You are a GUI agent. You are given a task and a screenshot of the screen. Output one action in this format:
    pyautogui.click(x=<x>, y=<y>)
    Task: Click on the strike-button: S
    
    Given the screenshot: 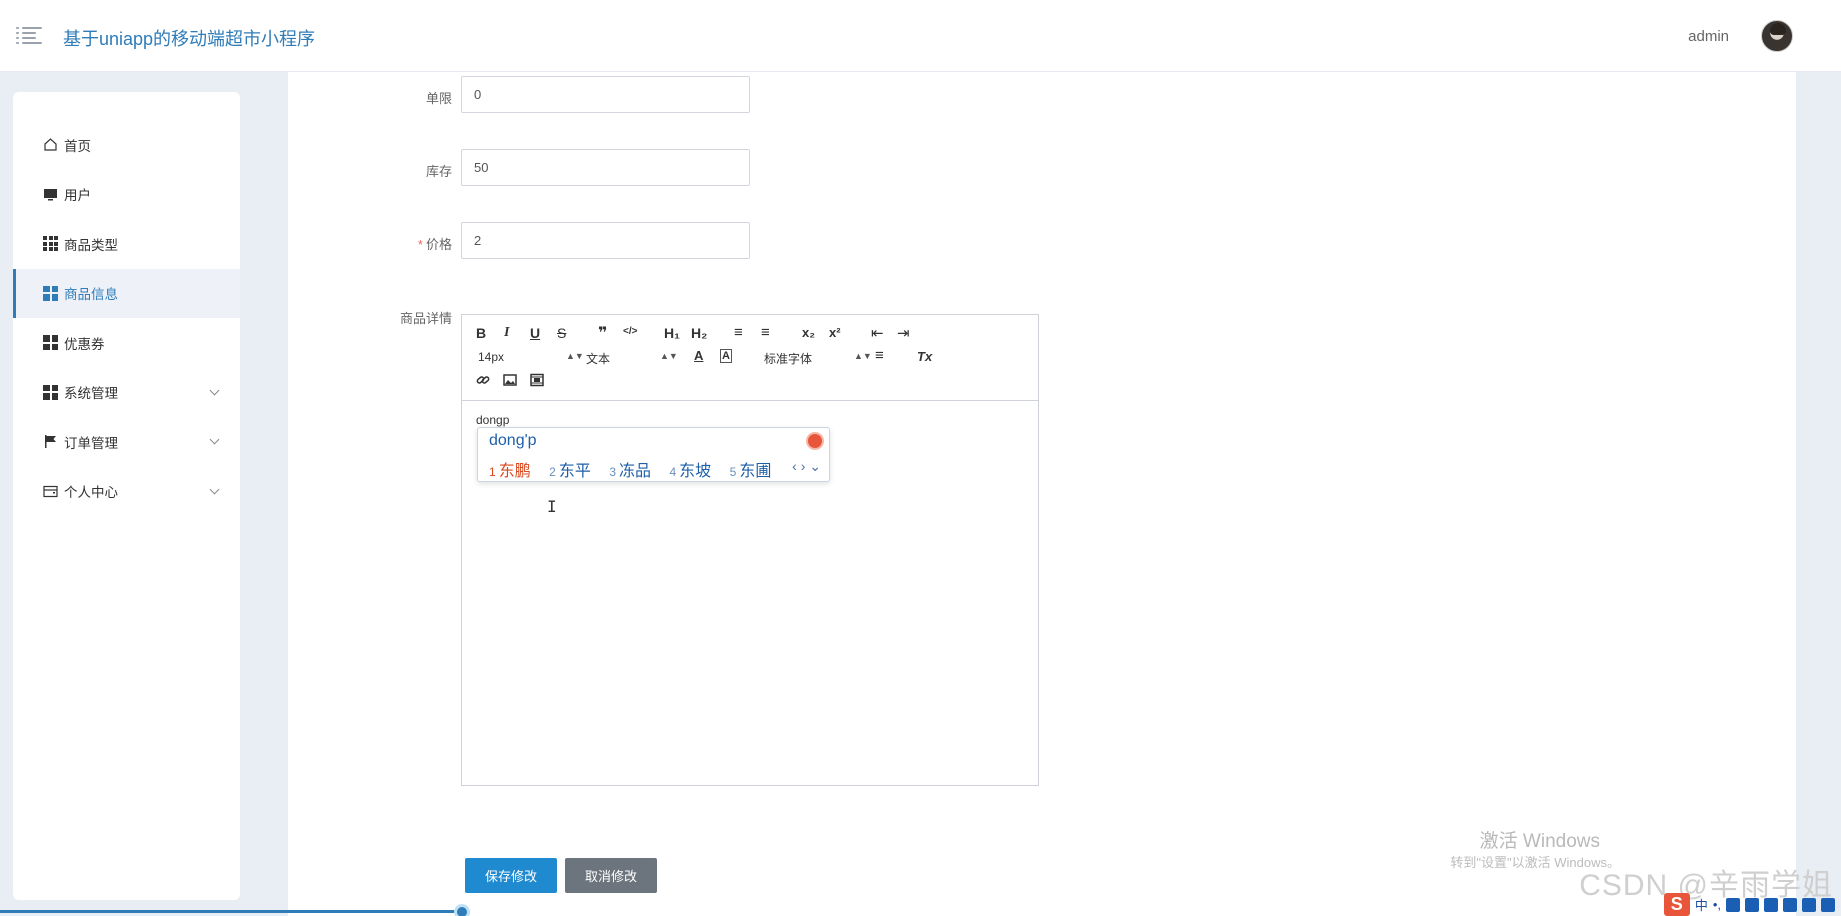 What is the action you would take?
    pyautogui.click(x=561, y=333)
    